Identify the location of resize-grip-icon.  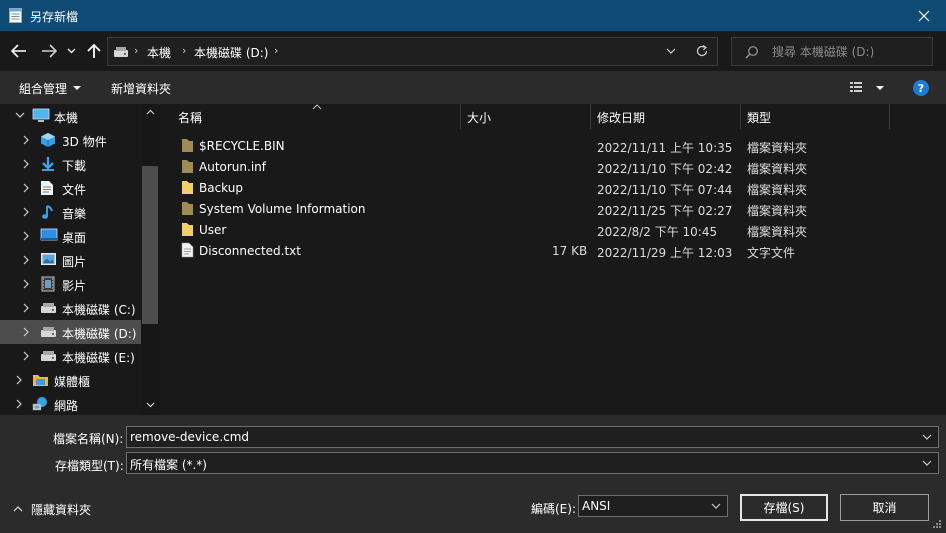
(937, 524).